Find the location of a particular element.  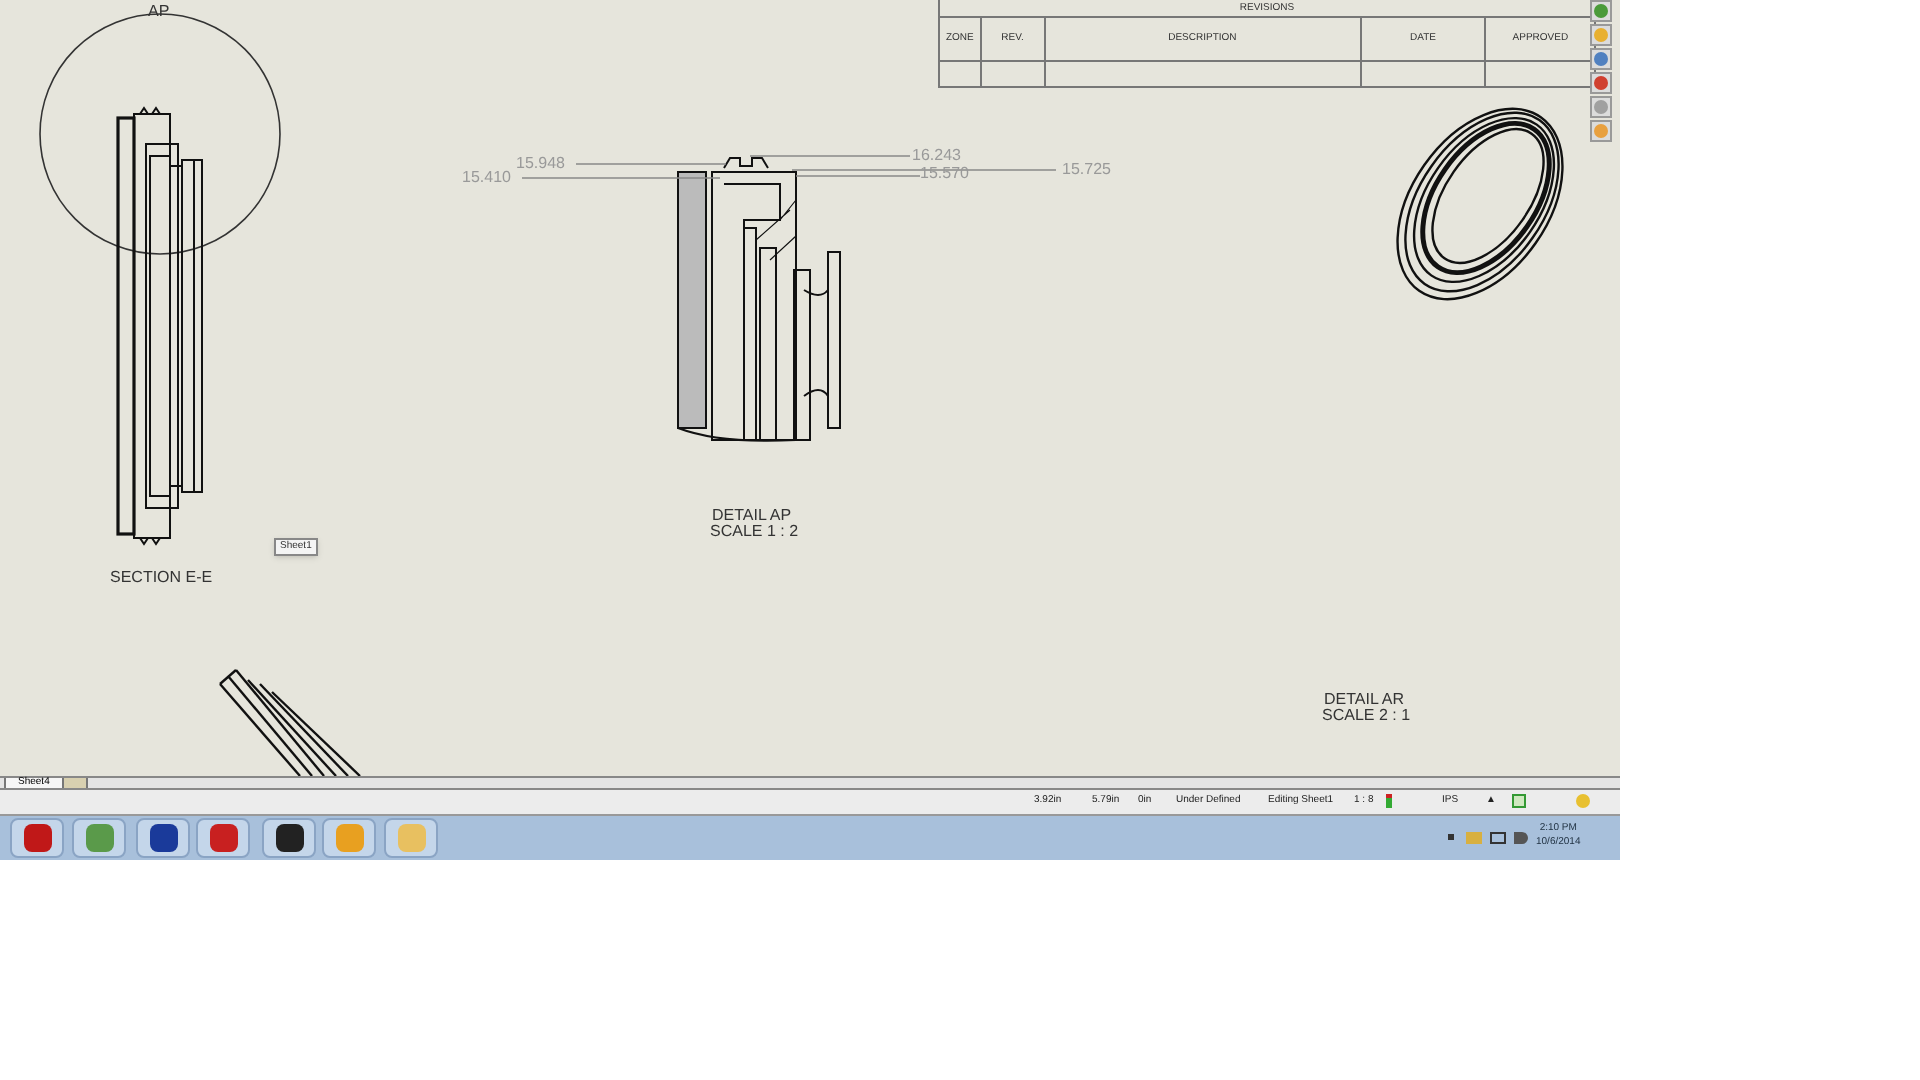

view-caption: DETAIL AP is located at coordinates (752, 516).